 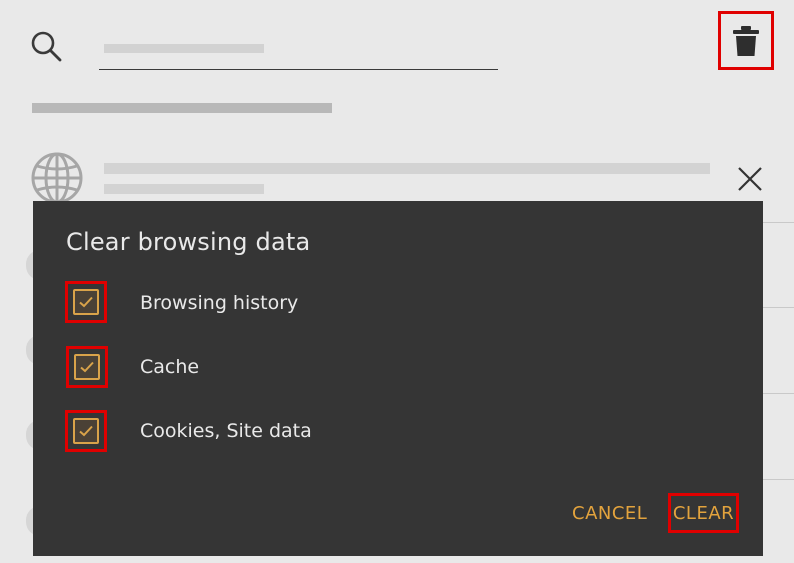 I want to click on section-heading, so click(x=182, y=108).